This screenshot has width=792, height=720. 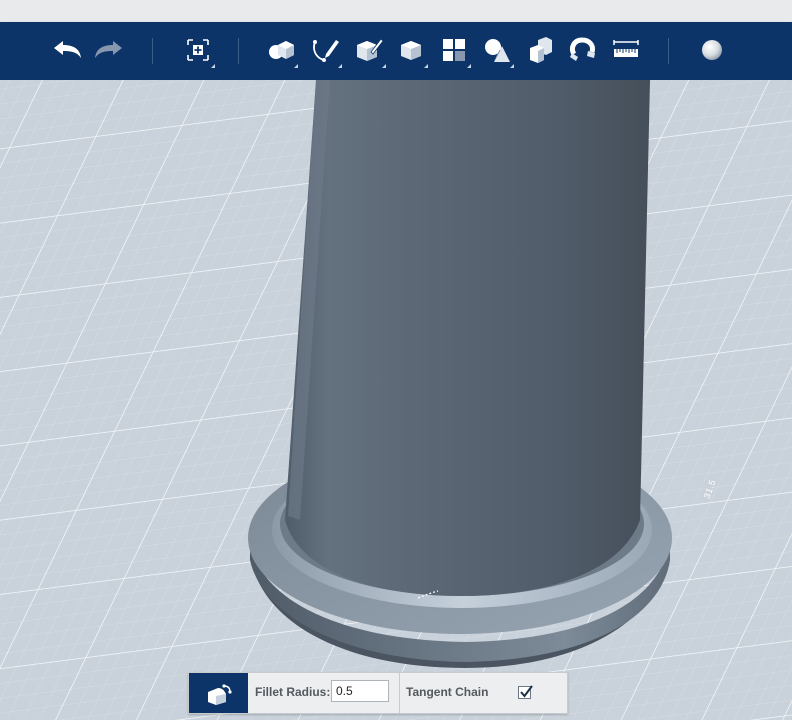 I want to click on construct-button, so click(x=369, y=50).